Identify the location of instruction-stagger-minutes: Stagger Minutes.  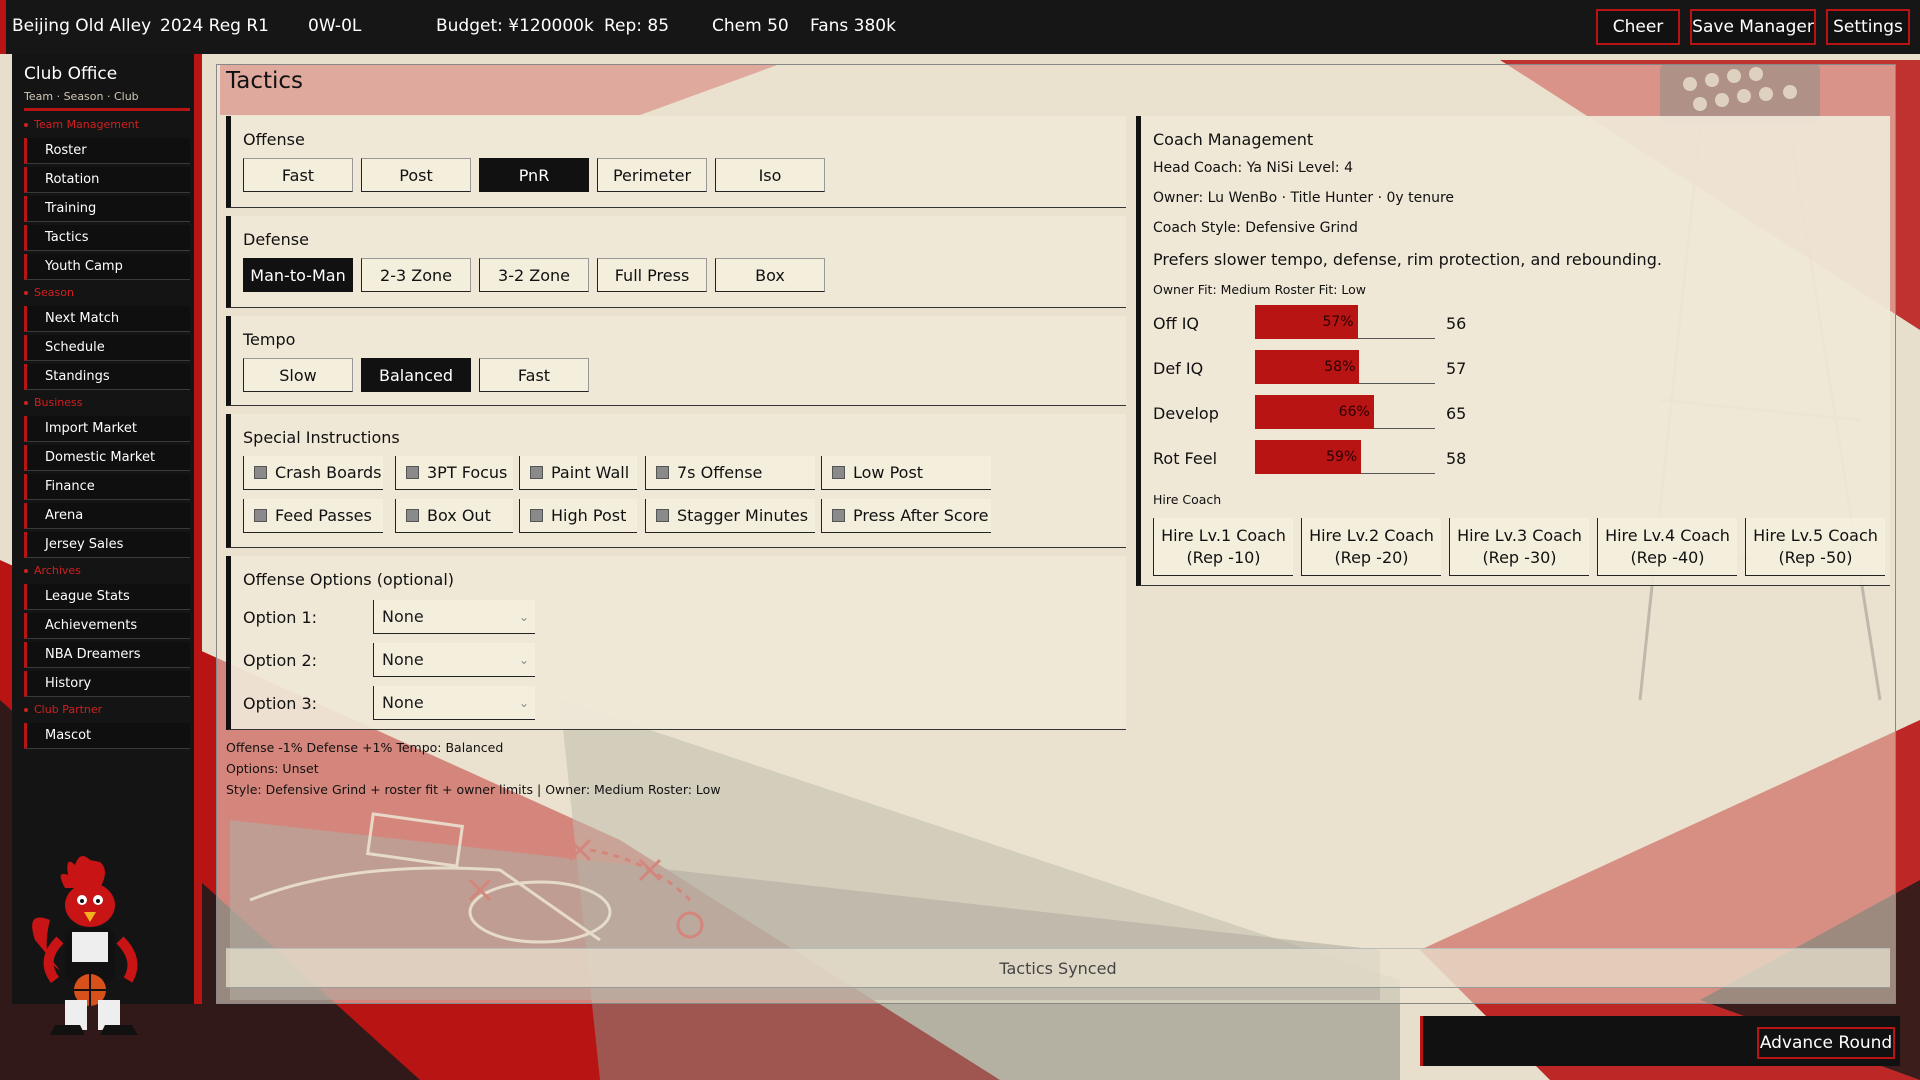
(730, 516).